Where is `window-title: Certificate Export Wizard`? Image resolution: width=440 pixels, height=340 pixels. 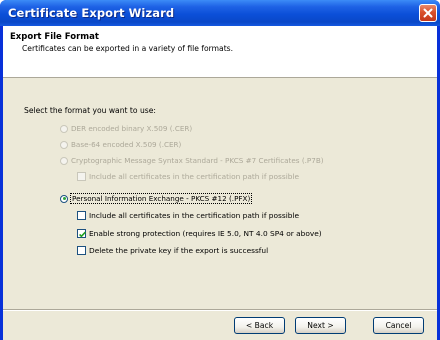
window-title: Certificate Export Wizard is located at coordinates (91, 13).